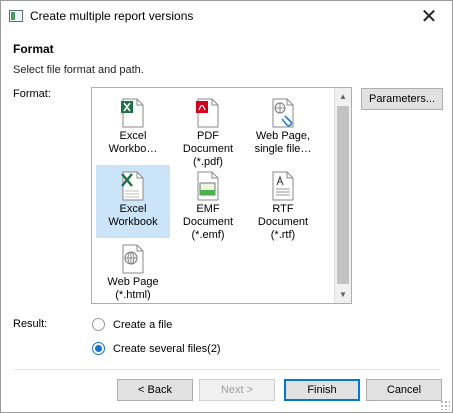 This screenshot has width=453, height=413. I want to click on emf-icon, so click(208, 186).